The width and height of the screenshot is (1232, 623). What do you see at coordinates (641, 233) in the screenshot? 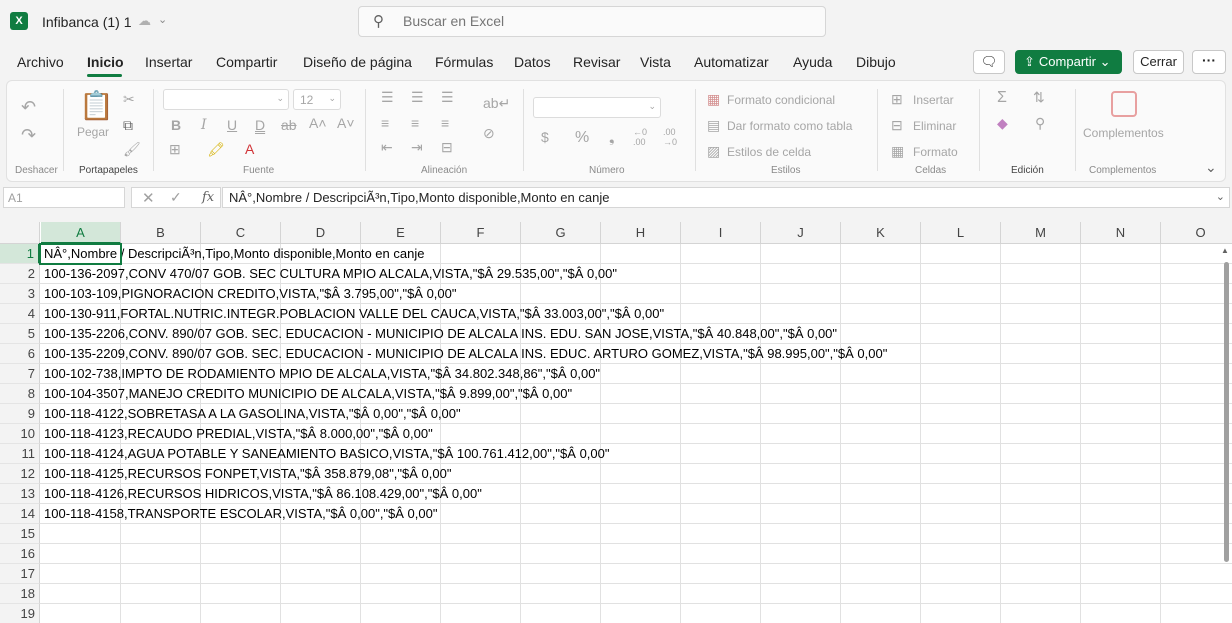
I see `column-header-h: H` at bounding box center [641, 233].